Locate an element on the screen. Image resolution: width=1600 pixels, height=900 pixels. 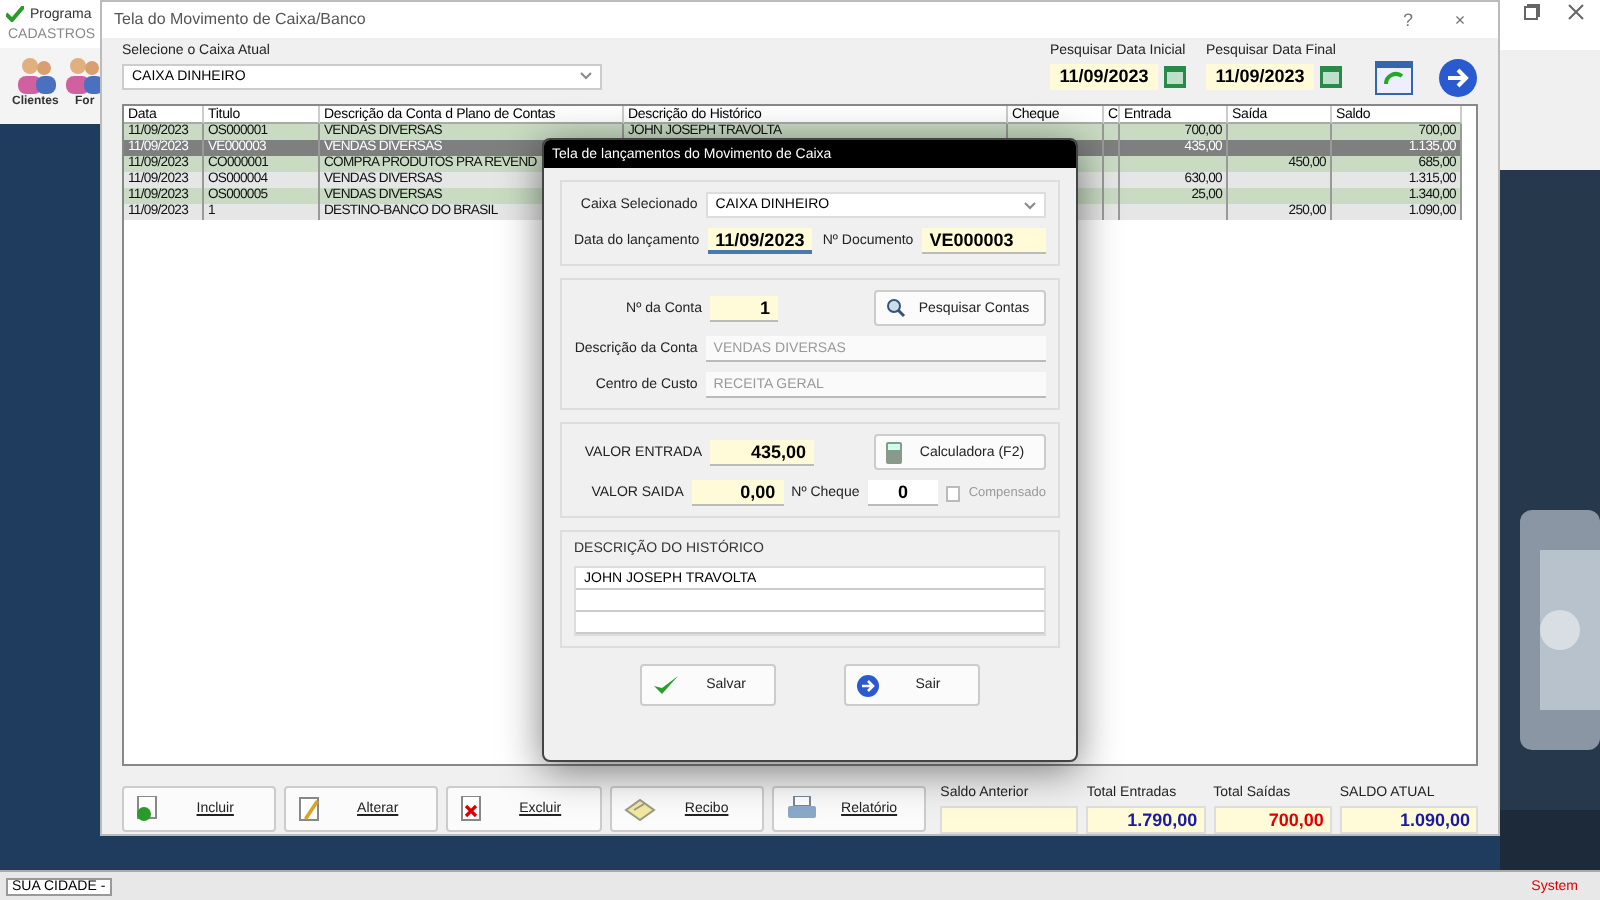
close-button: × is located at coordinates (1460, 19).